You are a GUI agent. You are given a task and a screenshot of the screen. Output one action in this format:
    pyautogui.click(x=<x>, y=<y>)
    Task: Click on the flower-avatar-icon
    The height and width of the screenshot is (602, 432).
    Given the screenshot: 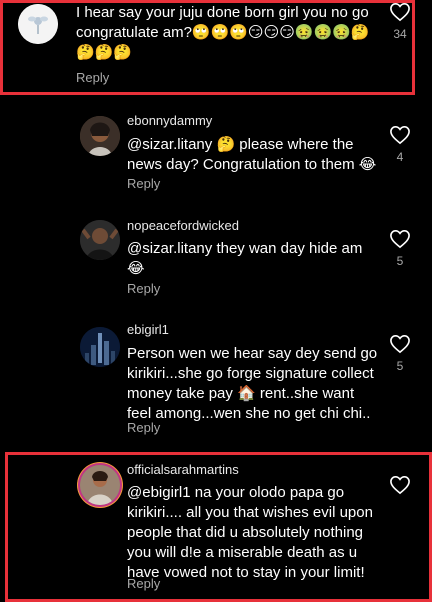 What is the action you would take?
    pyautogui.click(x=38, y=24)
    